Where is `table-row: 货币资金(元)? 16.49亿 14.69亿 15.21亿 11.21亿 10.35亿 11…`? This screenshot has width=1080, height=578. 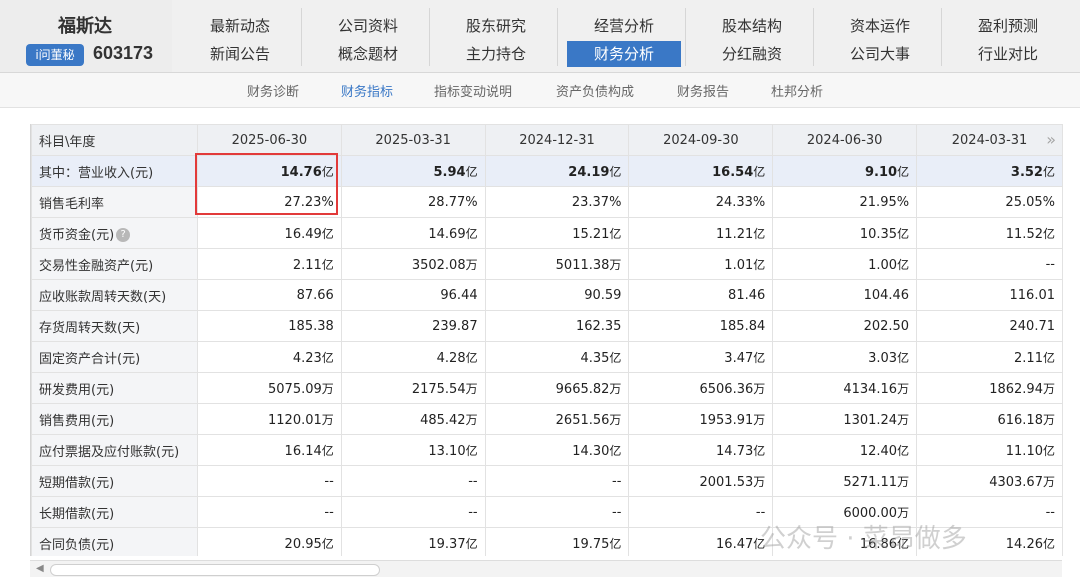
table-row: 货币资金(元)? 16.49亿 14.69亿 15.21亿 11.21亿 10.35亿 11… is located at coordinates (547, 233).